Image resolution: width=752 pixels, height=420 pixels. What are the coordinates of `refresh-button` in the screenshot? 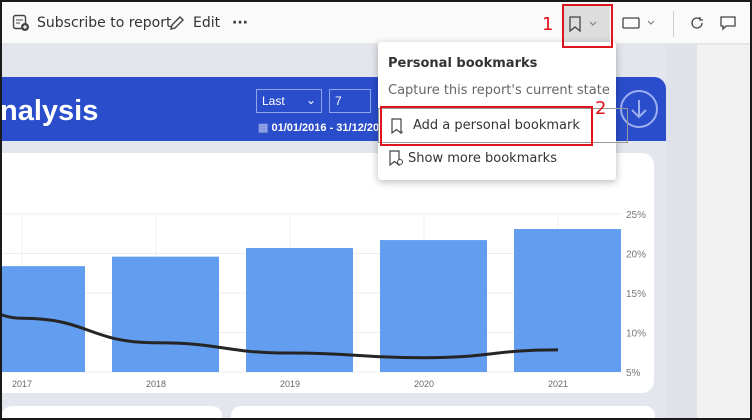 It's located at (700, 23).